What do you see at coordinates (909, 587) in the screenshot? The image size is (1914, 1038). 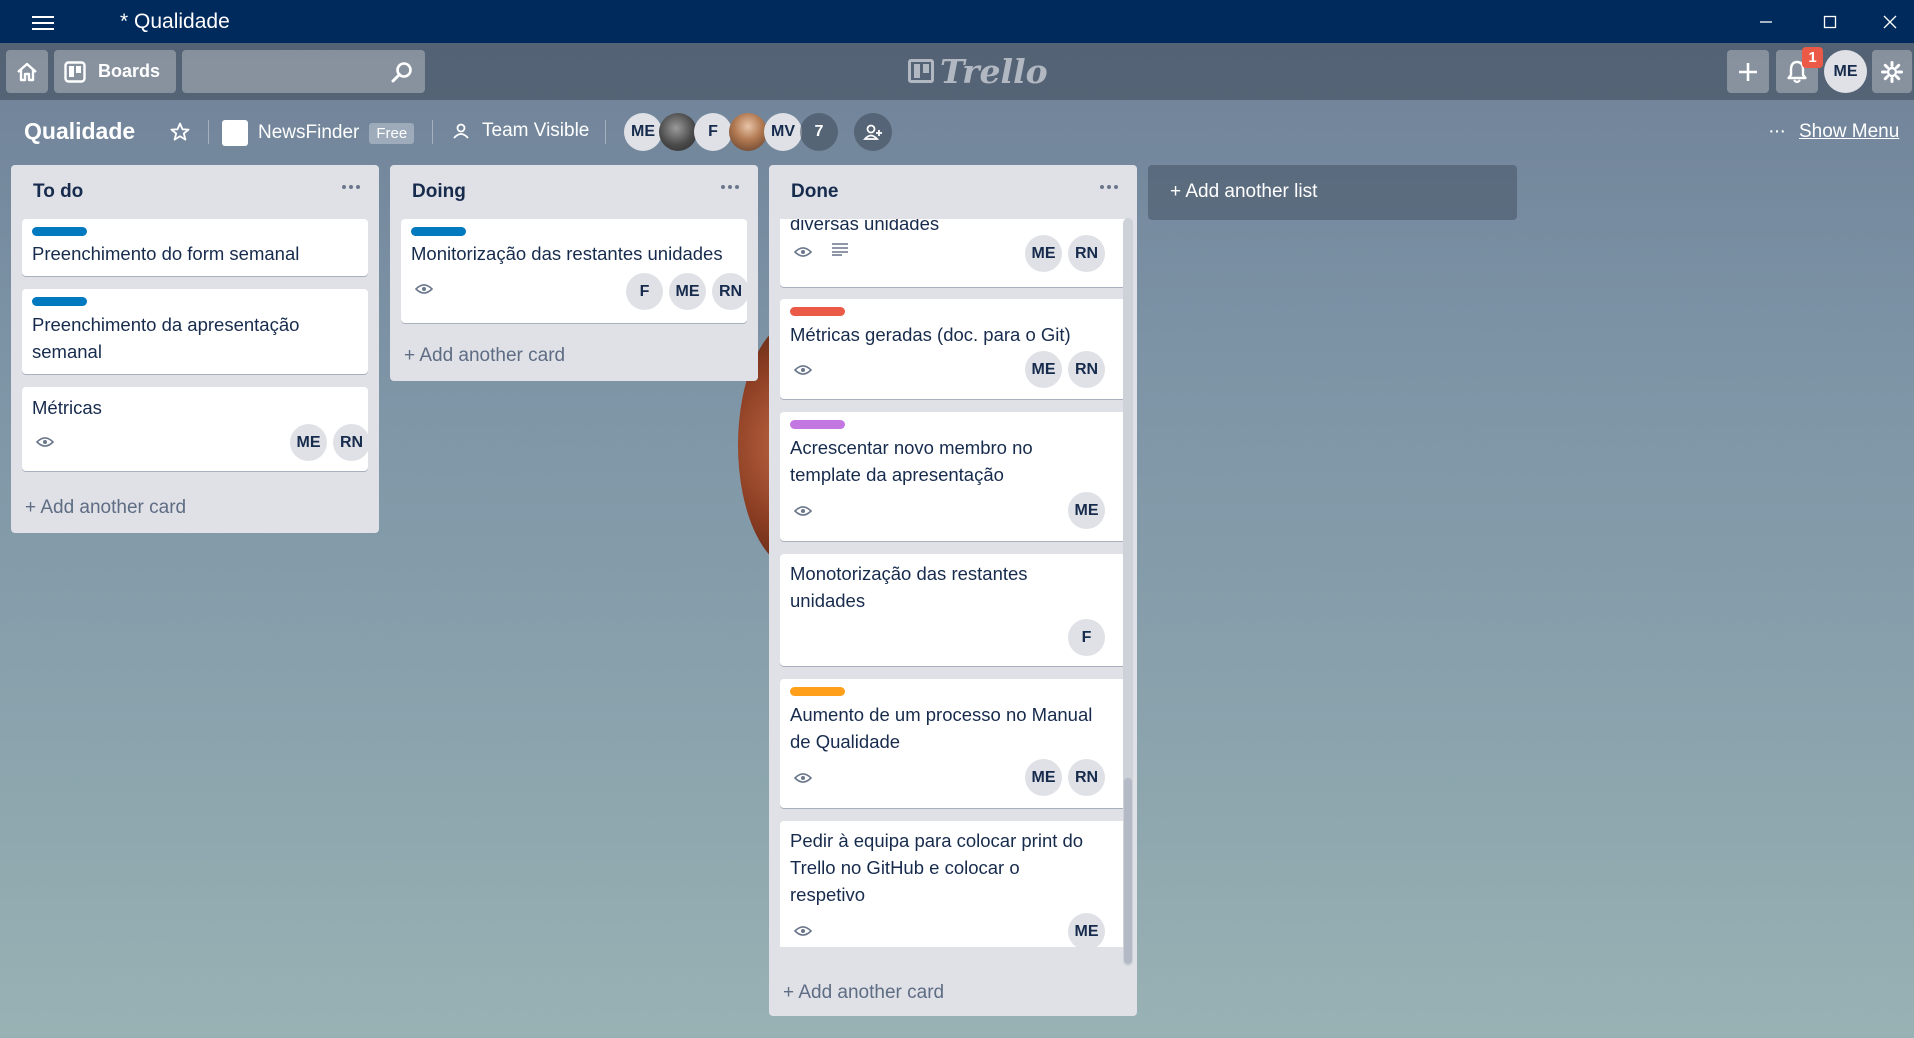 I see `card-title: Monotorização das restantes unidades` at bounding box center [909, 587].